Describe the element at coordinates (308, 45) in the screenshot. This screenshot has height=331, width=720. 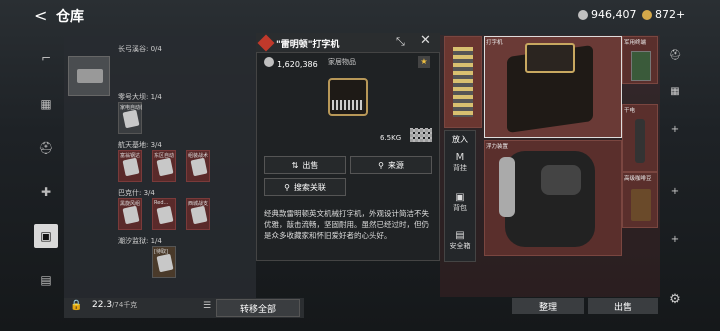
I see `item-name: "雷明顿"打字机` at that location.